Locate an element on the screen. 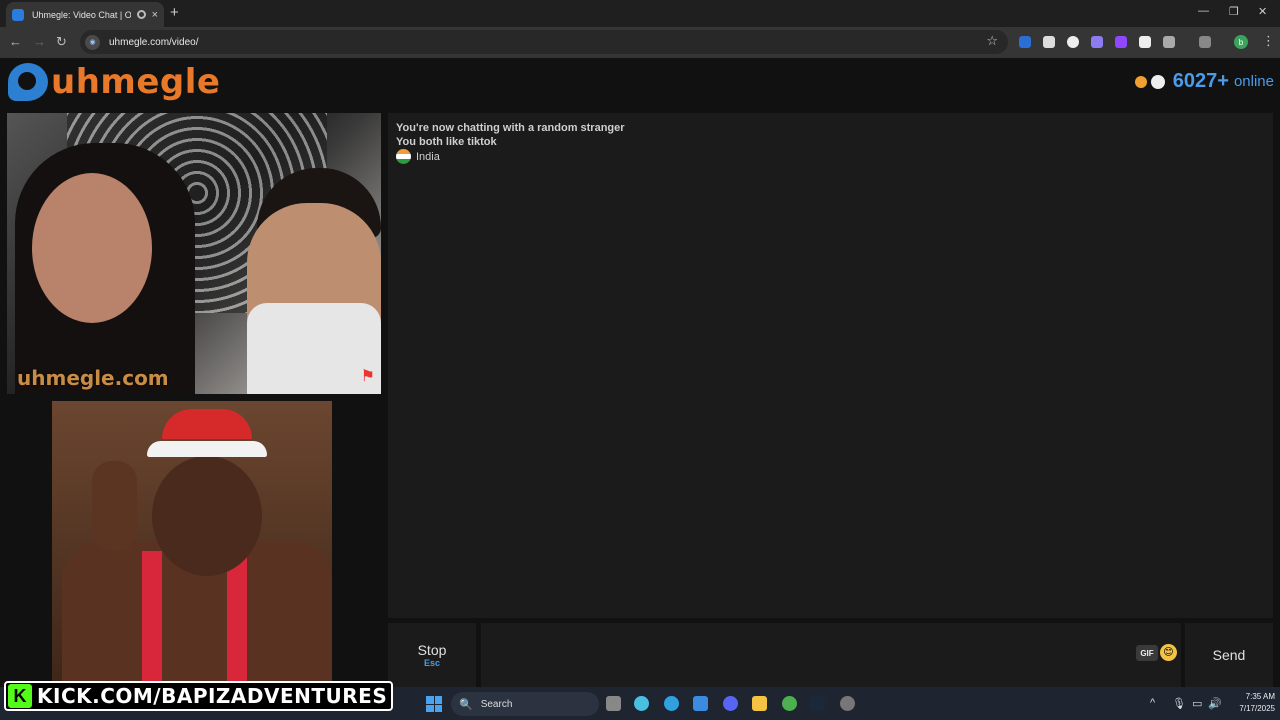 The width and height of the screenshot is (1280, 720). bookmark-star-icon: ☆ is located at coordinates (992, 41).